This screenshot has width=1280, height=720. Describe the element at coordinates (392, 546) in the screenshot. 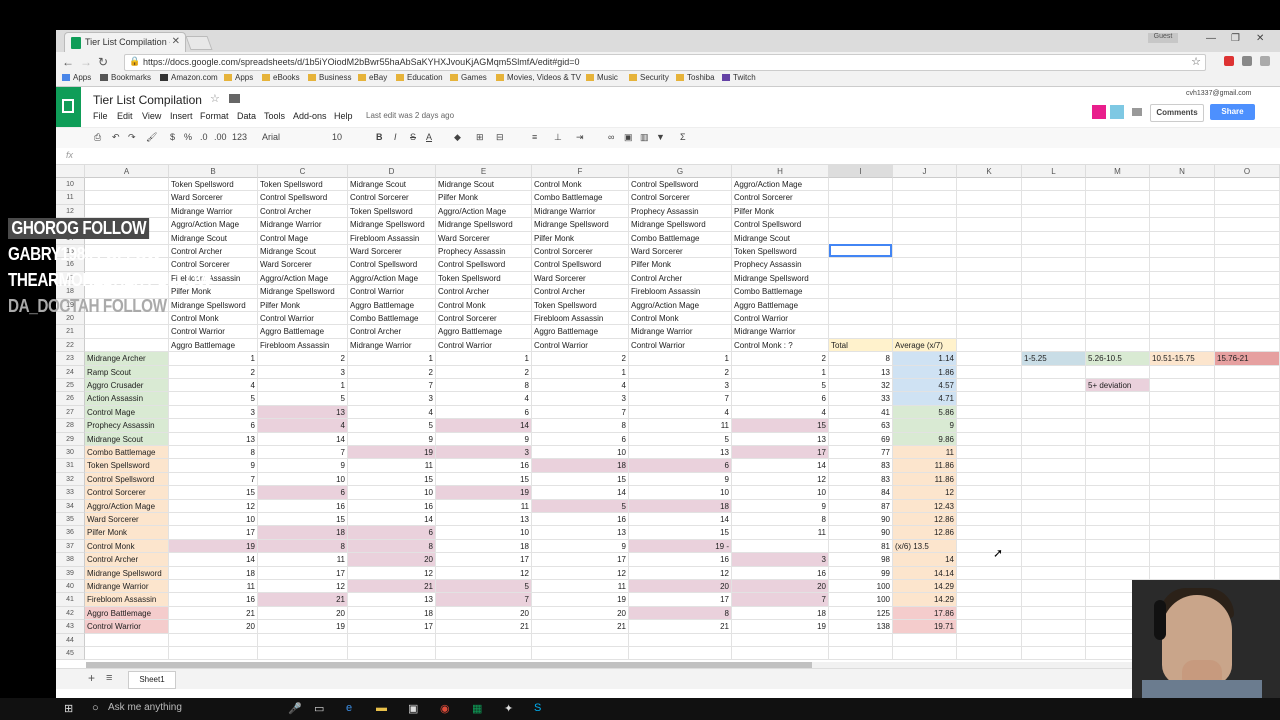

I see `rank-cell: 8` at that location.